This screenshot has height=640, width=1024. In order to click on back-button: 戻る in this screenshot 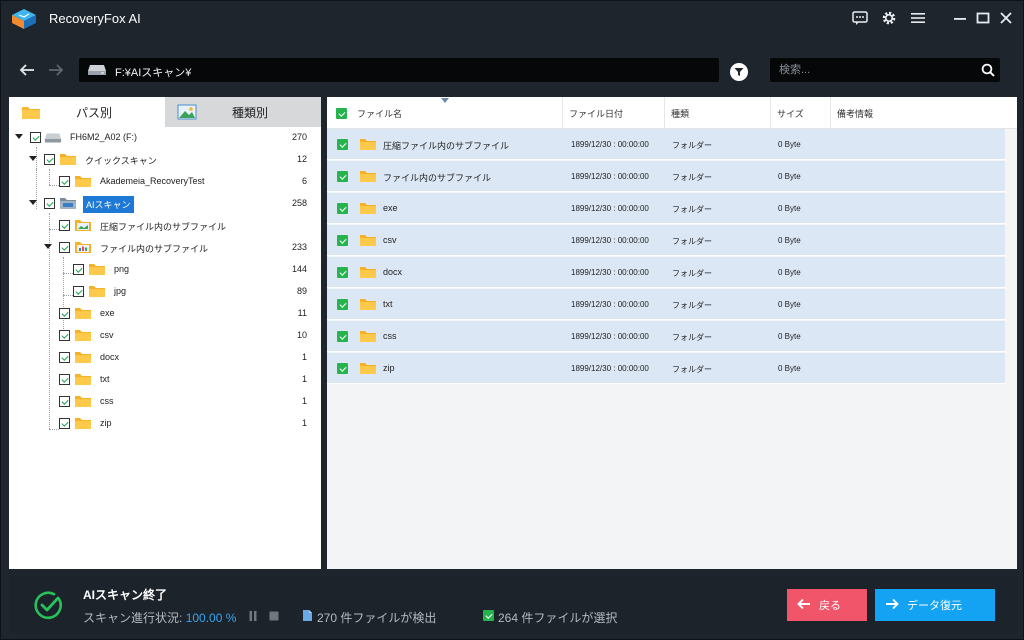, I will do `click(827, 605)`.